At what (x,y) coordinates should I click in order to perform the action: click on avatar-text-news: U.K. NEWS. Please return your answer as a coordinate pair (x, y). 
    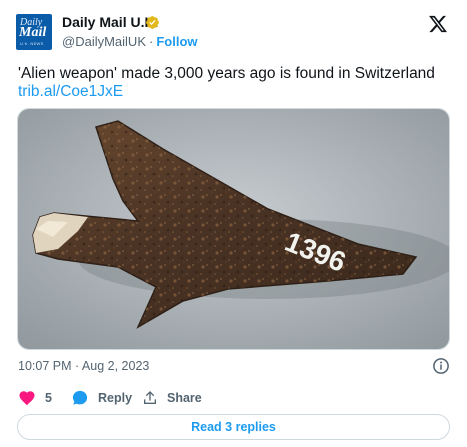
    Looking at the image, I should click on (32, 43).